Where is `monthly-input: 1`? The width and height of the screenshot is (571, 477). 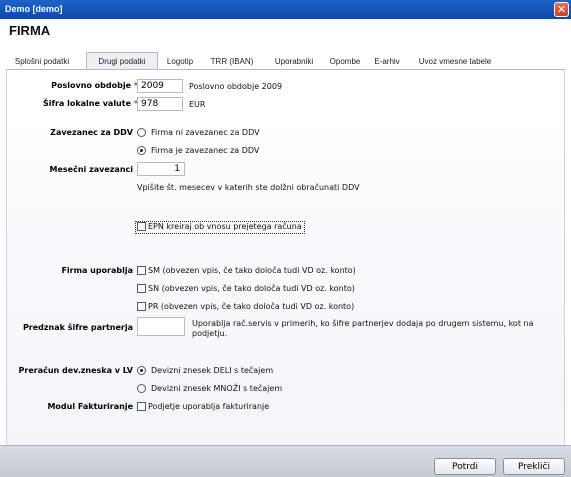
monthly-input: 1 is located at coordinates (161, 169).